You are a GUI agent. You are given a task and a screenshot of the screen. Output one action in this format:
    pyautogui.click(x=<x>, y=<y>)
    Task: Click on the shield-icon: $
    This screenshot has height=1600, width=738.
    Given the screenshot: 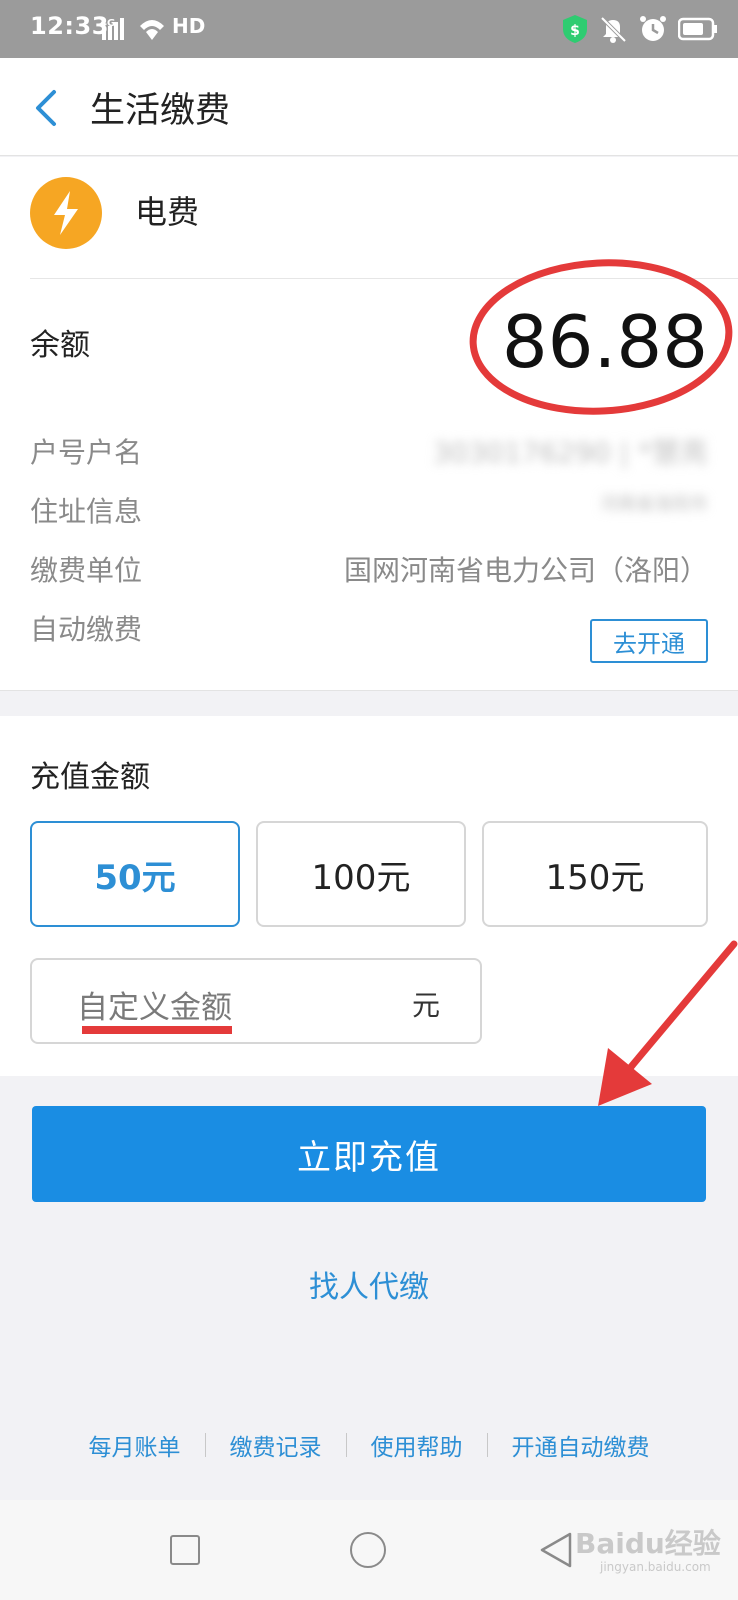 What is the action you would take?
    pyautogui.click(x=575, y=29)
    